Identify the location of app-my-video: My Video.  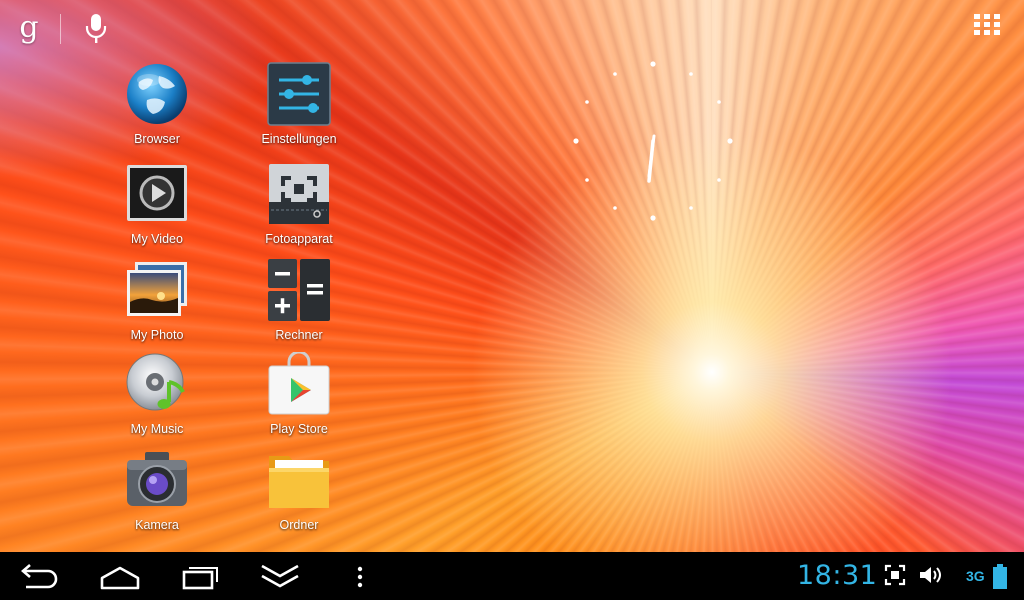
(157, 208).